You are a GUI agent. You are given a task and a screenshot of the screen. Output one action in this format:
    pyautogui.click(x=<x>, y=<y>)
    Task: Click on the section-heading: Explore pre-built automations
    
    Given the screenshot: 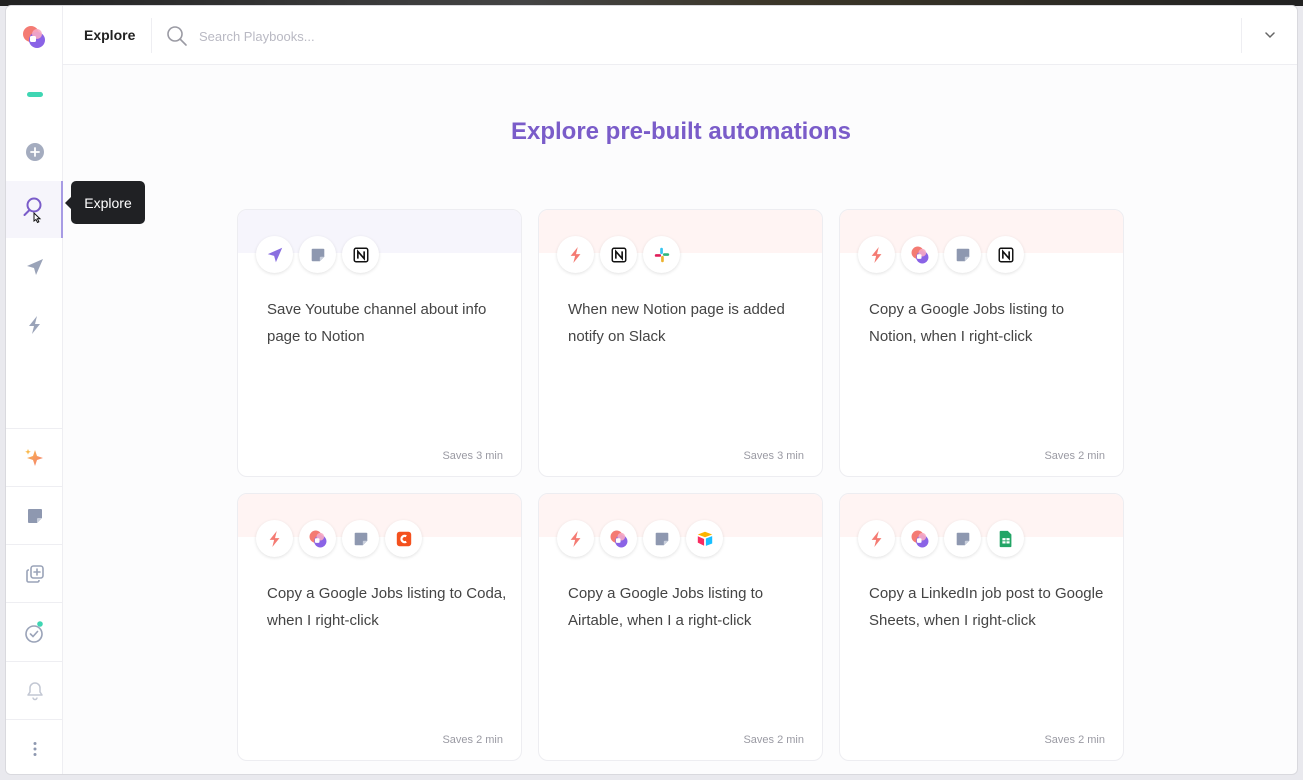 What is the action you would take?
    pyautogui.click(x=681, y=131)
    